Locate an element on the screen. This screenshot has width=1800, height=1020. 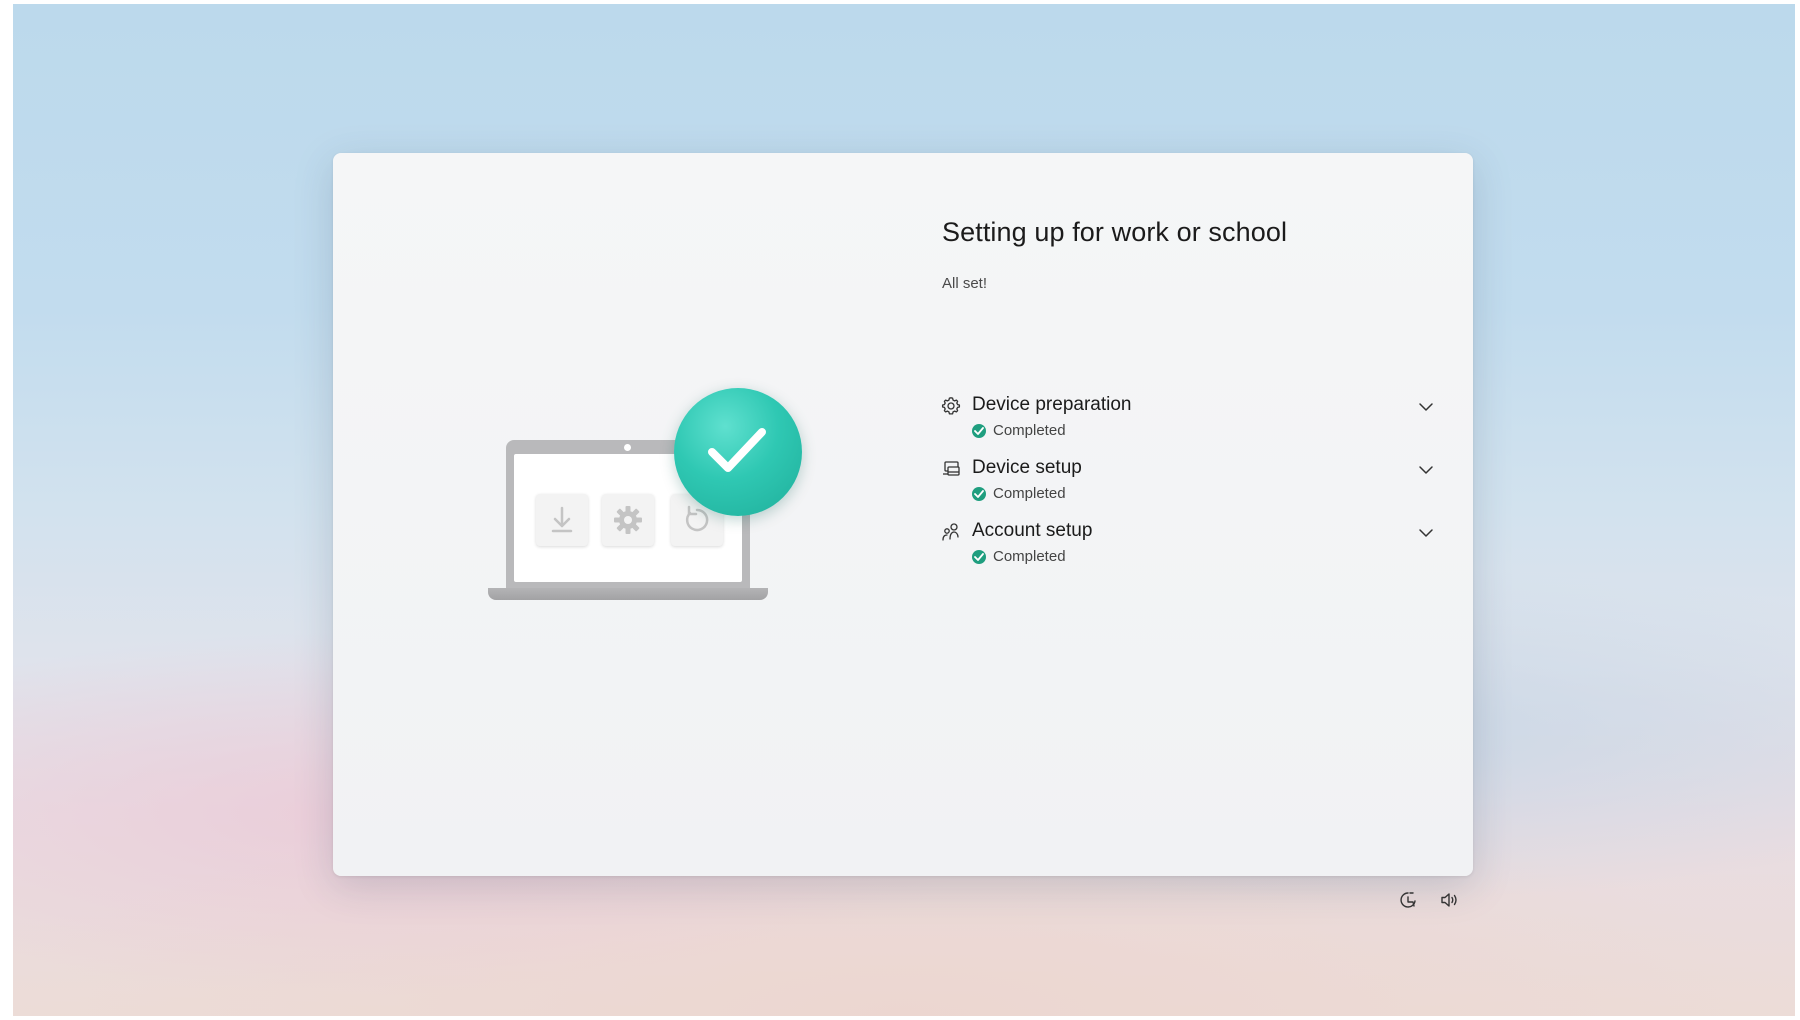
download-tile is located at coordinates (562, 520).